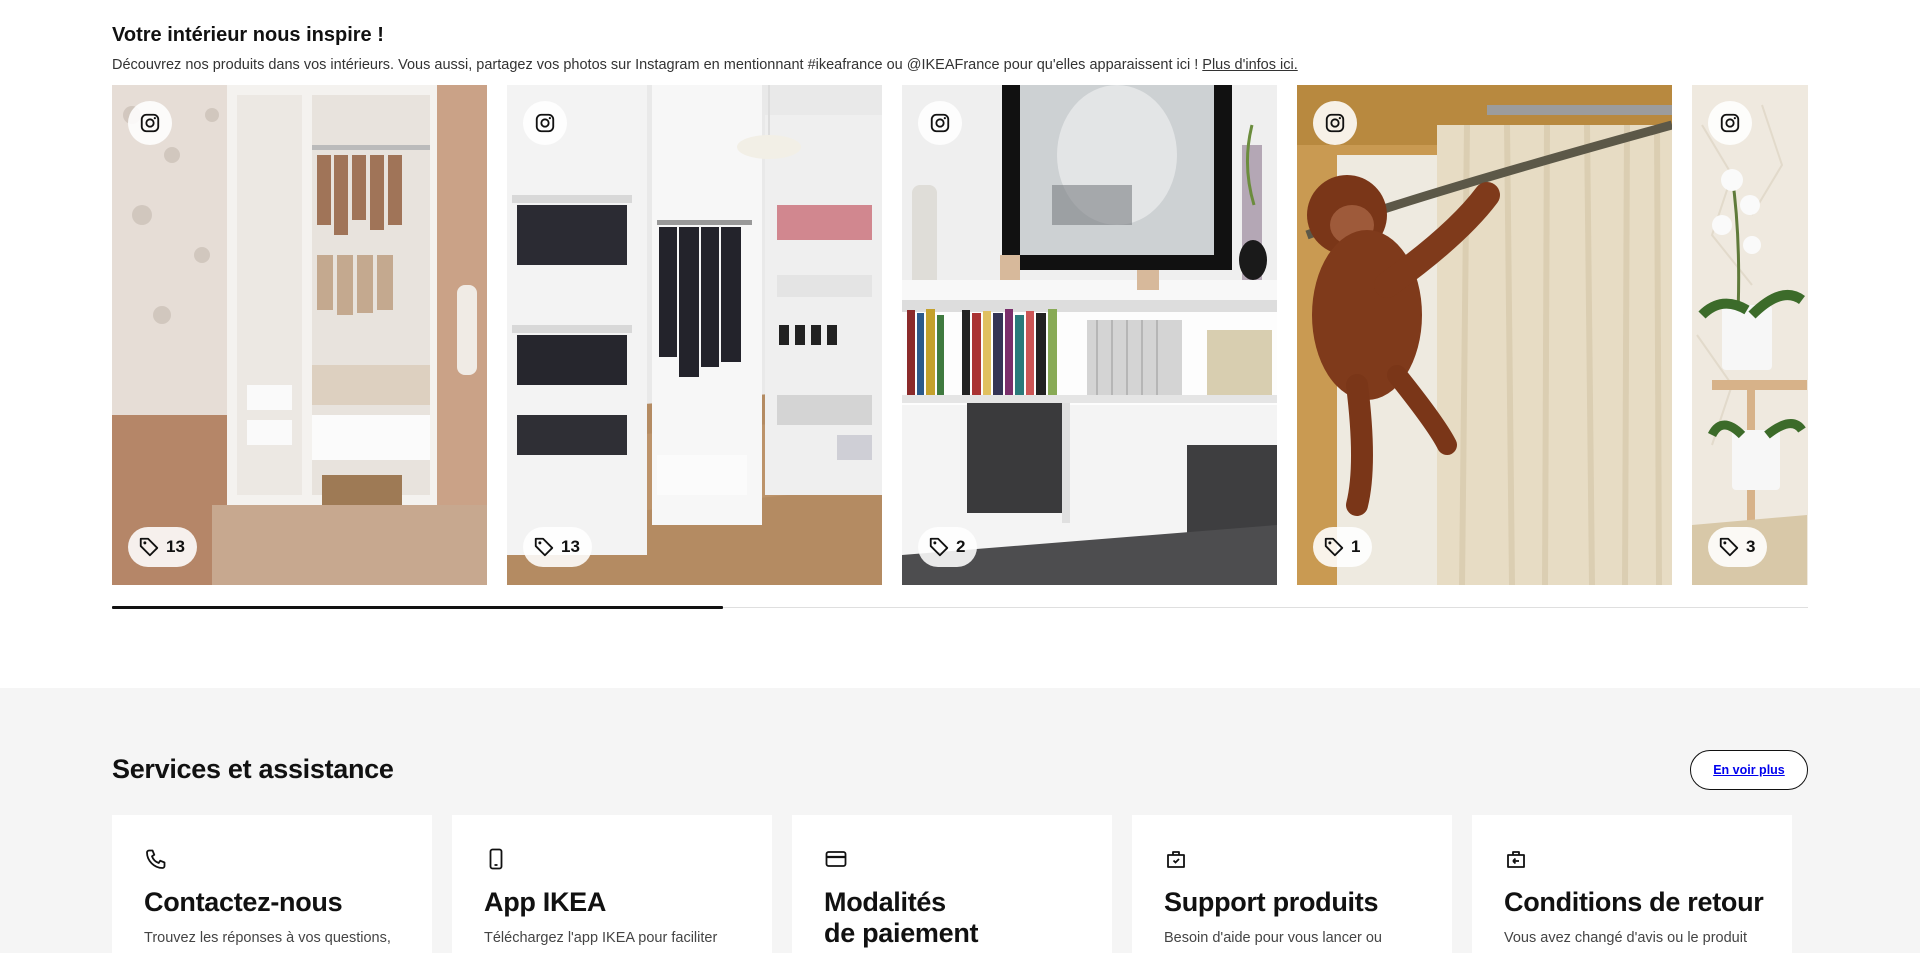 This screenshot has width=1920, height=955. Describe the element at coordinates (960, 607) in the screenshot. I see `gallery-scrollbar` at that location.